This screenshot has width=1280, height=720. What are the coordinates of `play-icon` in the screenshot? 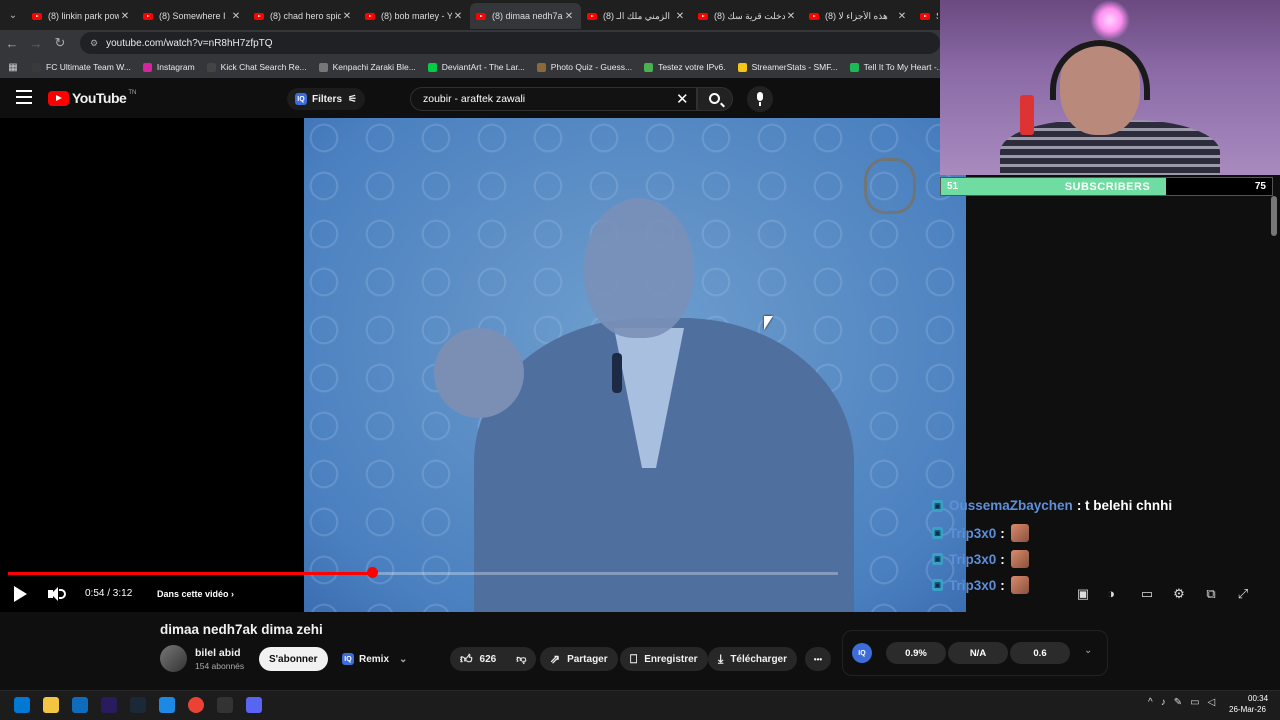 It's located at (20, 594).